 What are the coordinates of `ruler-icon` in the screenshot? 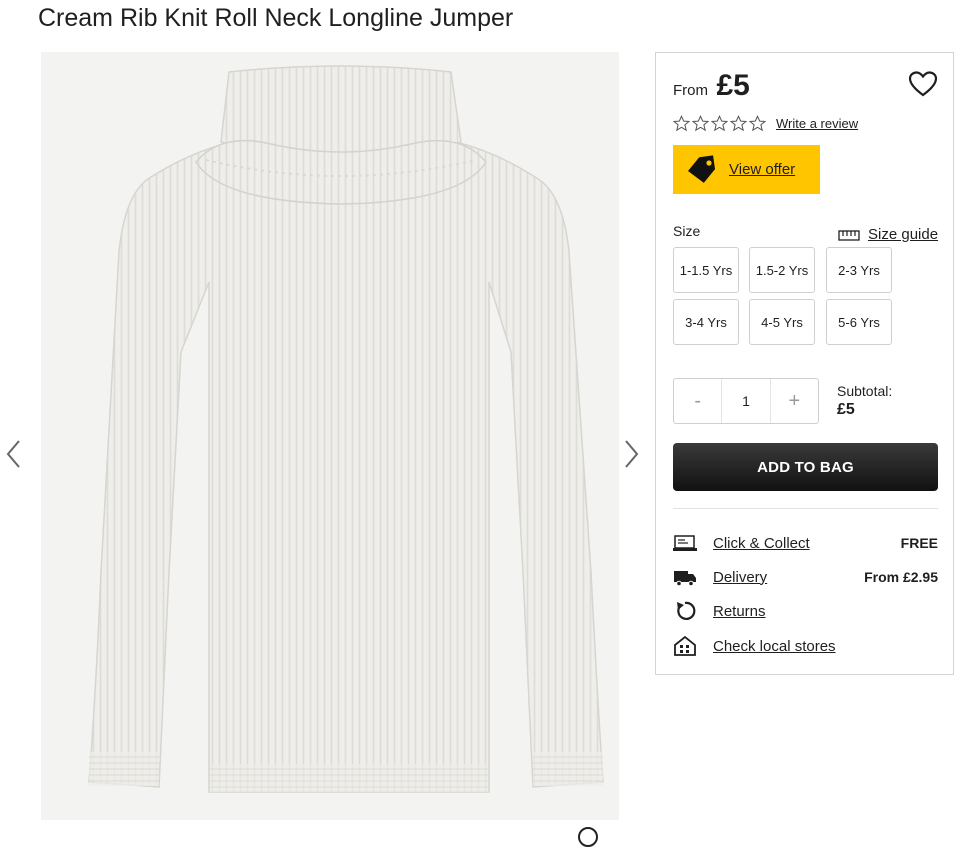 It's located at (849, 235).